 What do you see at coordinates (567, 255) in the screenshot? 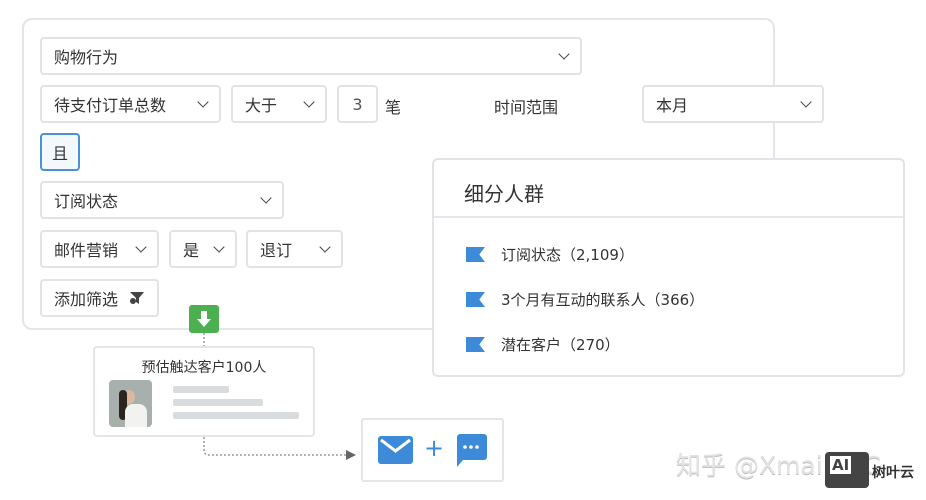
I see `segment-label: 订阅状态（2,109）` at bounding box center [567, 255].